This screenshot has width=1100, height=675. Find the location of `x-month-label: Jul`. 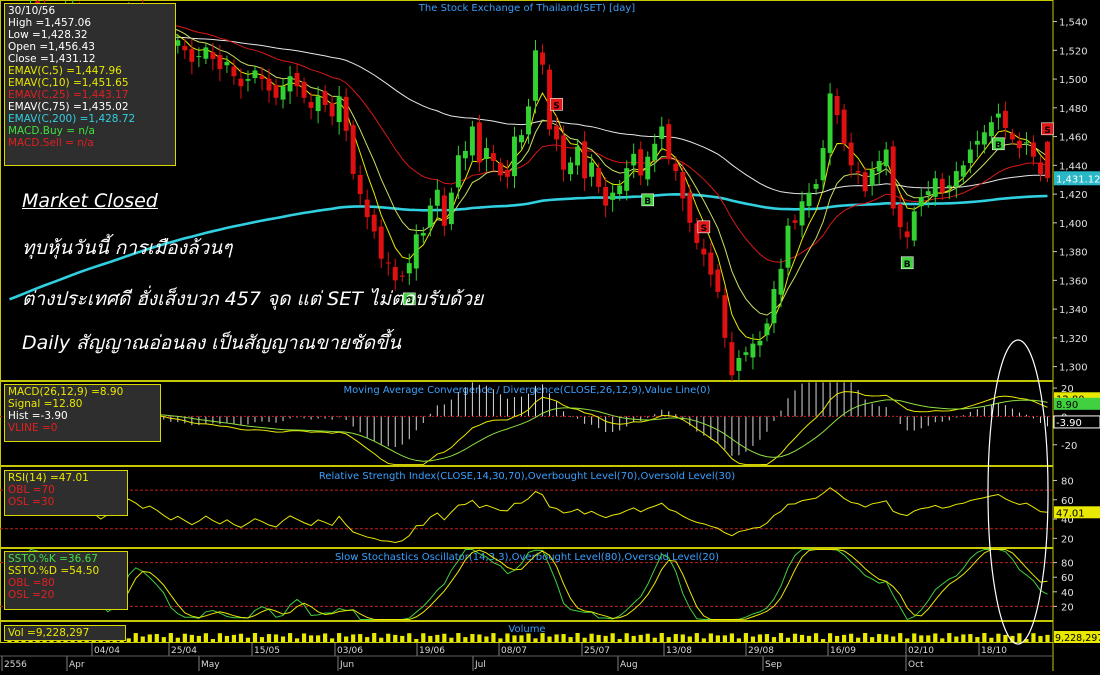

x-month-label: Jul is located at coordinates (480, 665).